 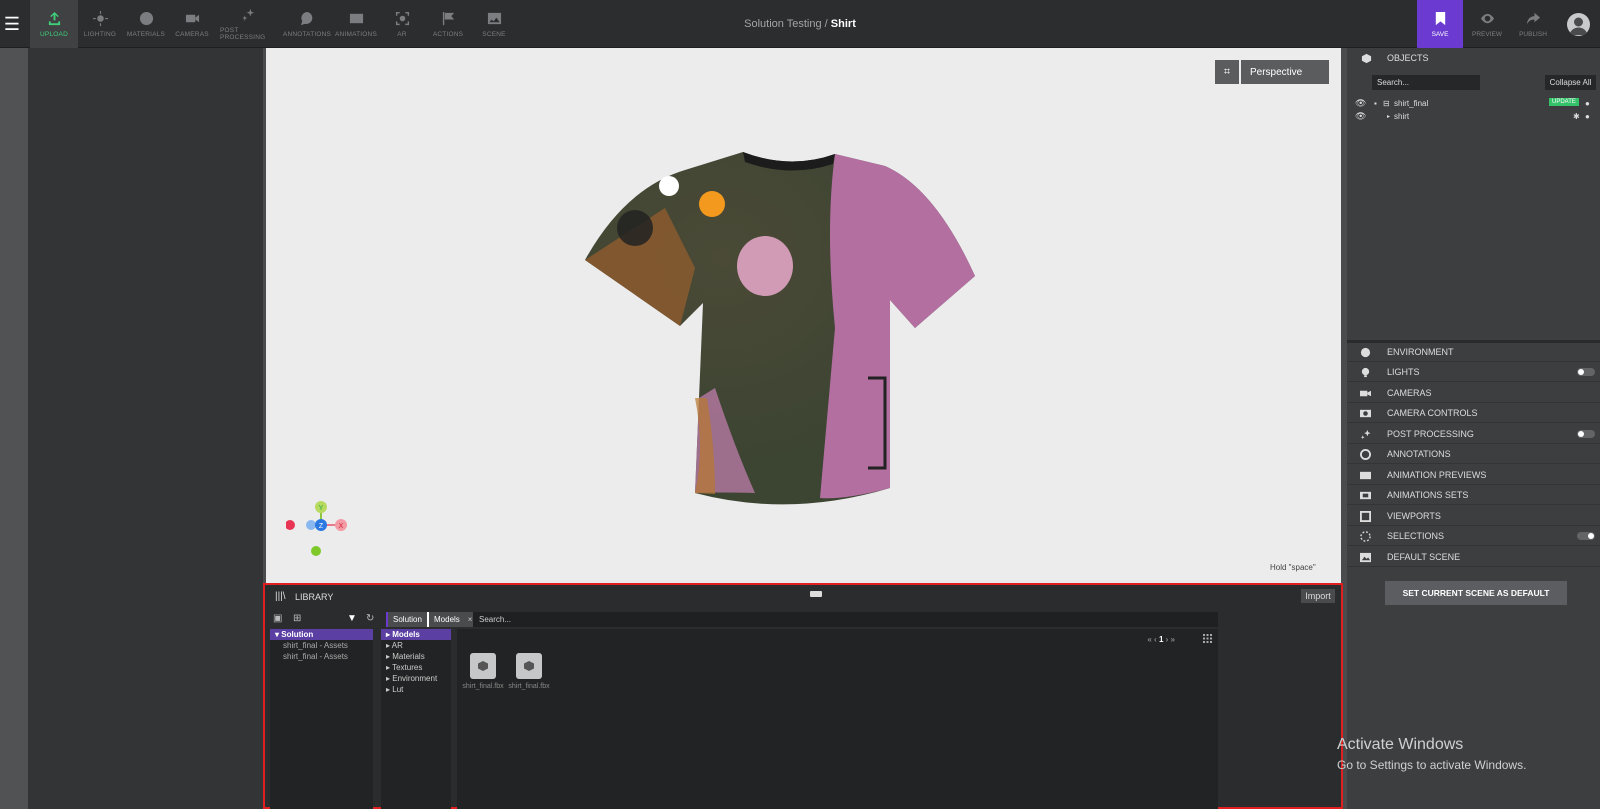 I want to click on section-lights: LIGHTS, so click(x=1473, y=372).